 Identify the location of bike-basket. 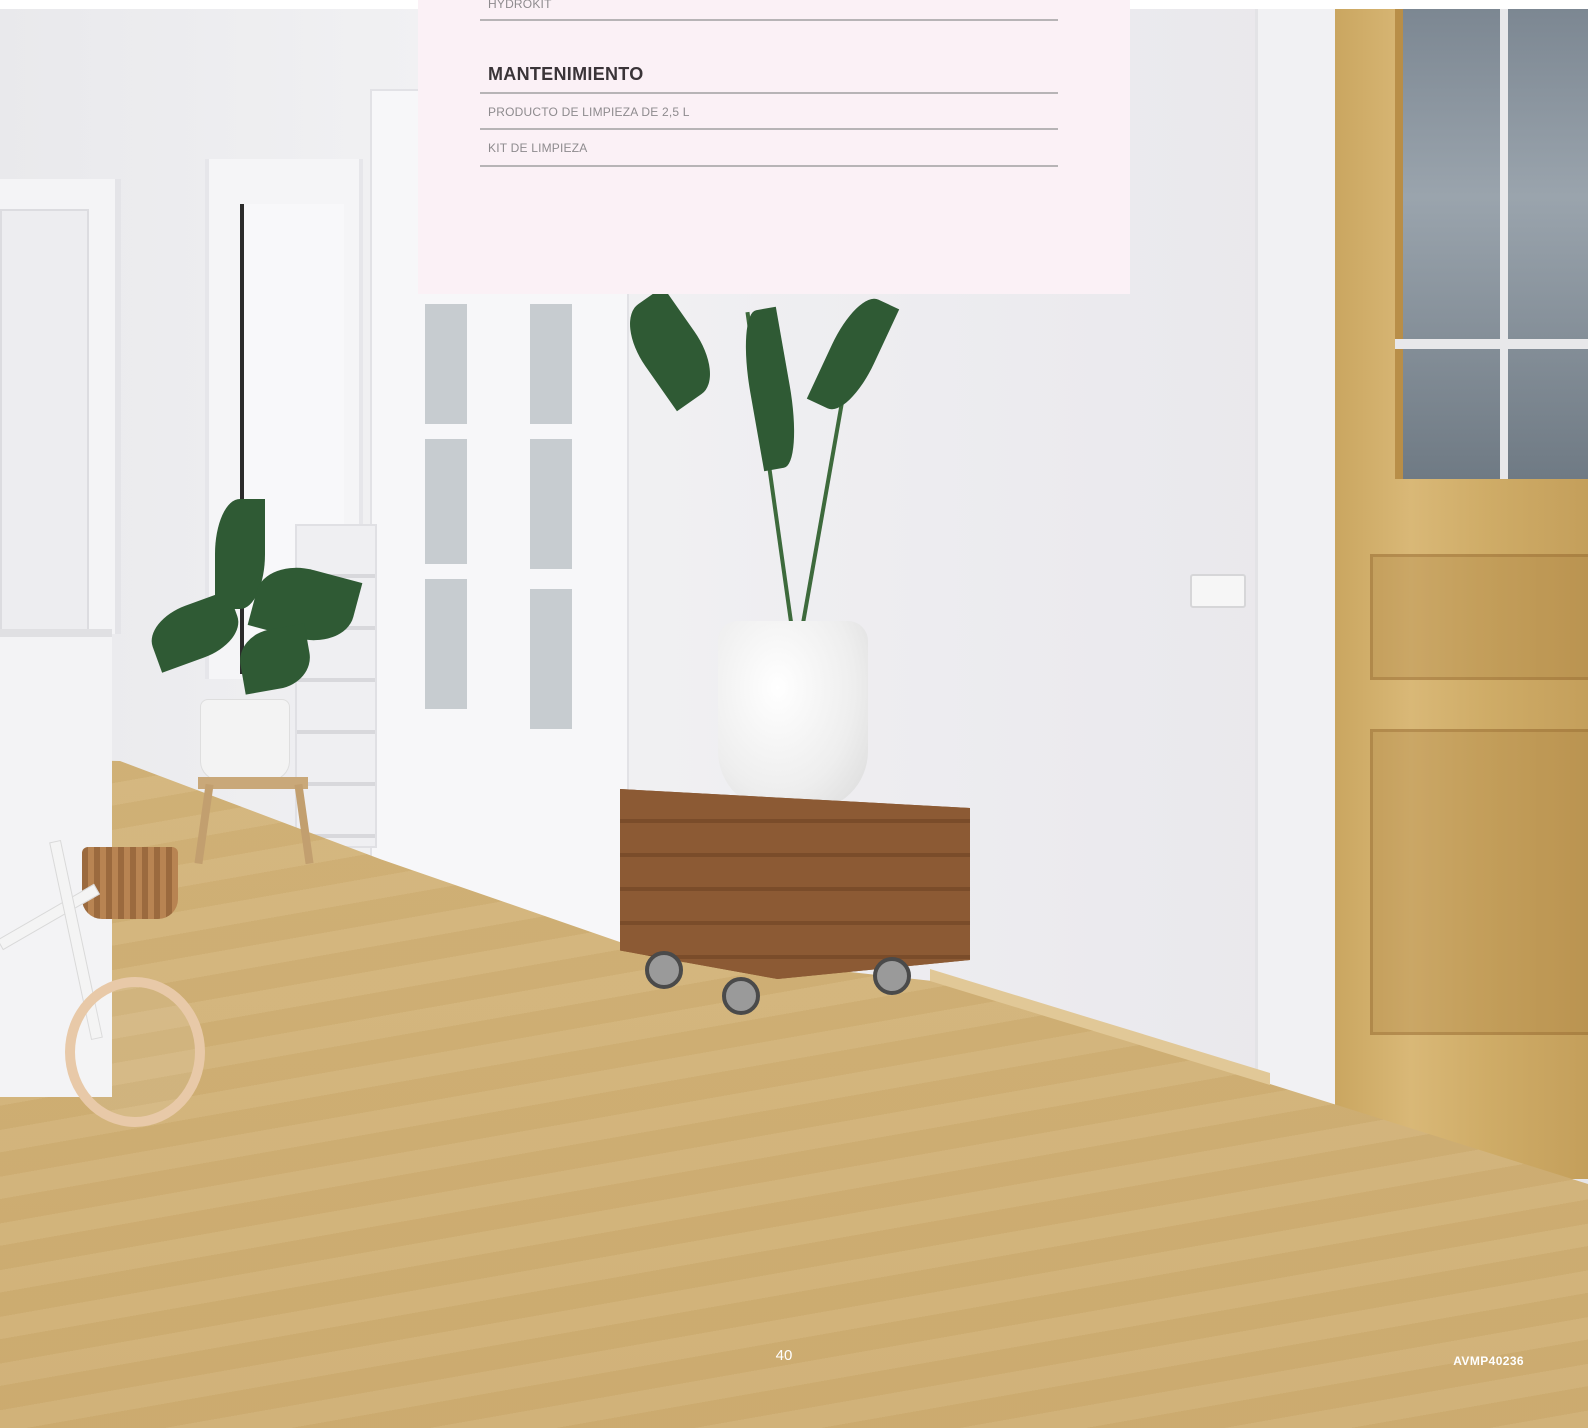
(130, 883).